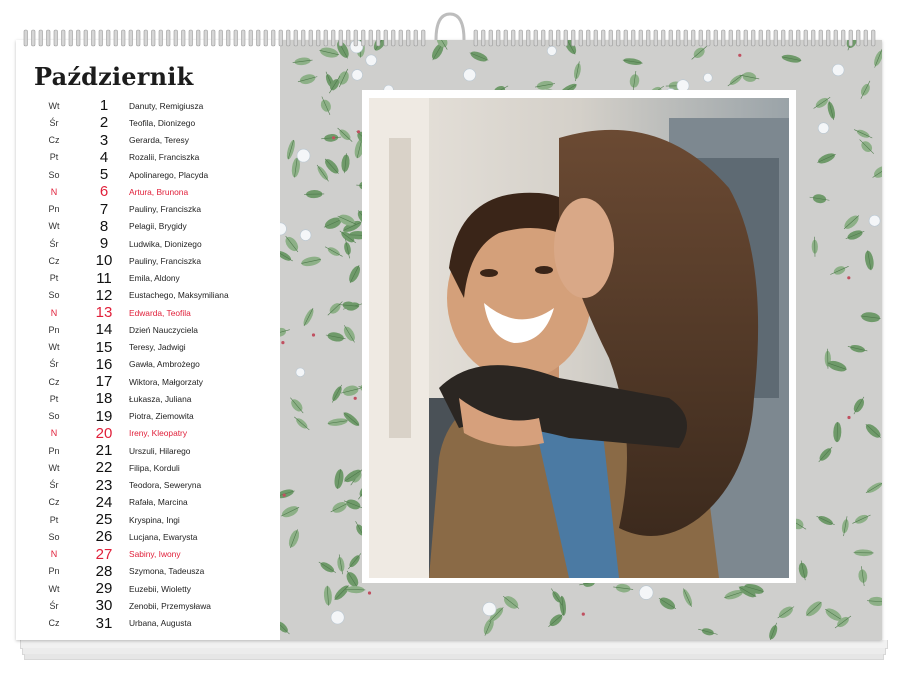  I want to click on name-day-label: Lucjana, Ewarysta, so click(163, 536).